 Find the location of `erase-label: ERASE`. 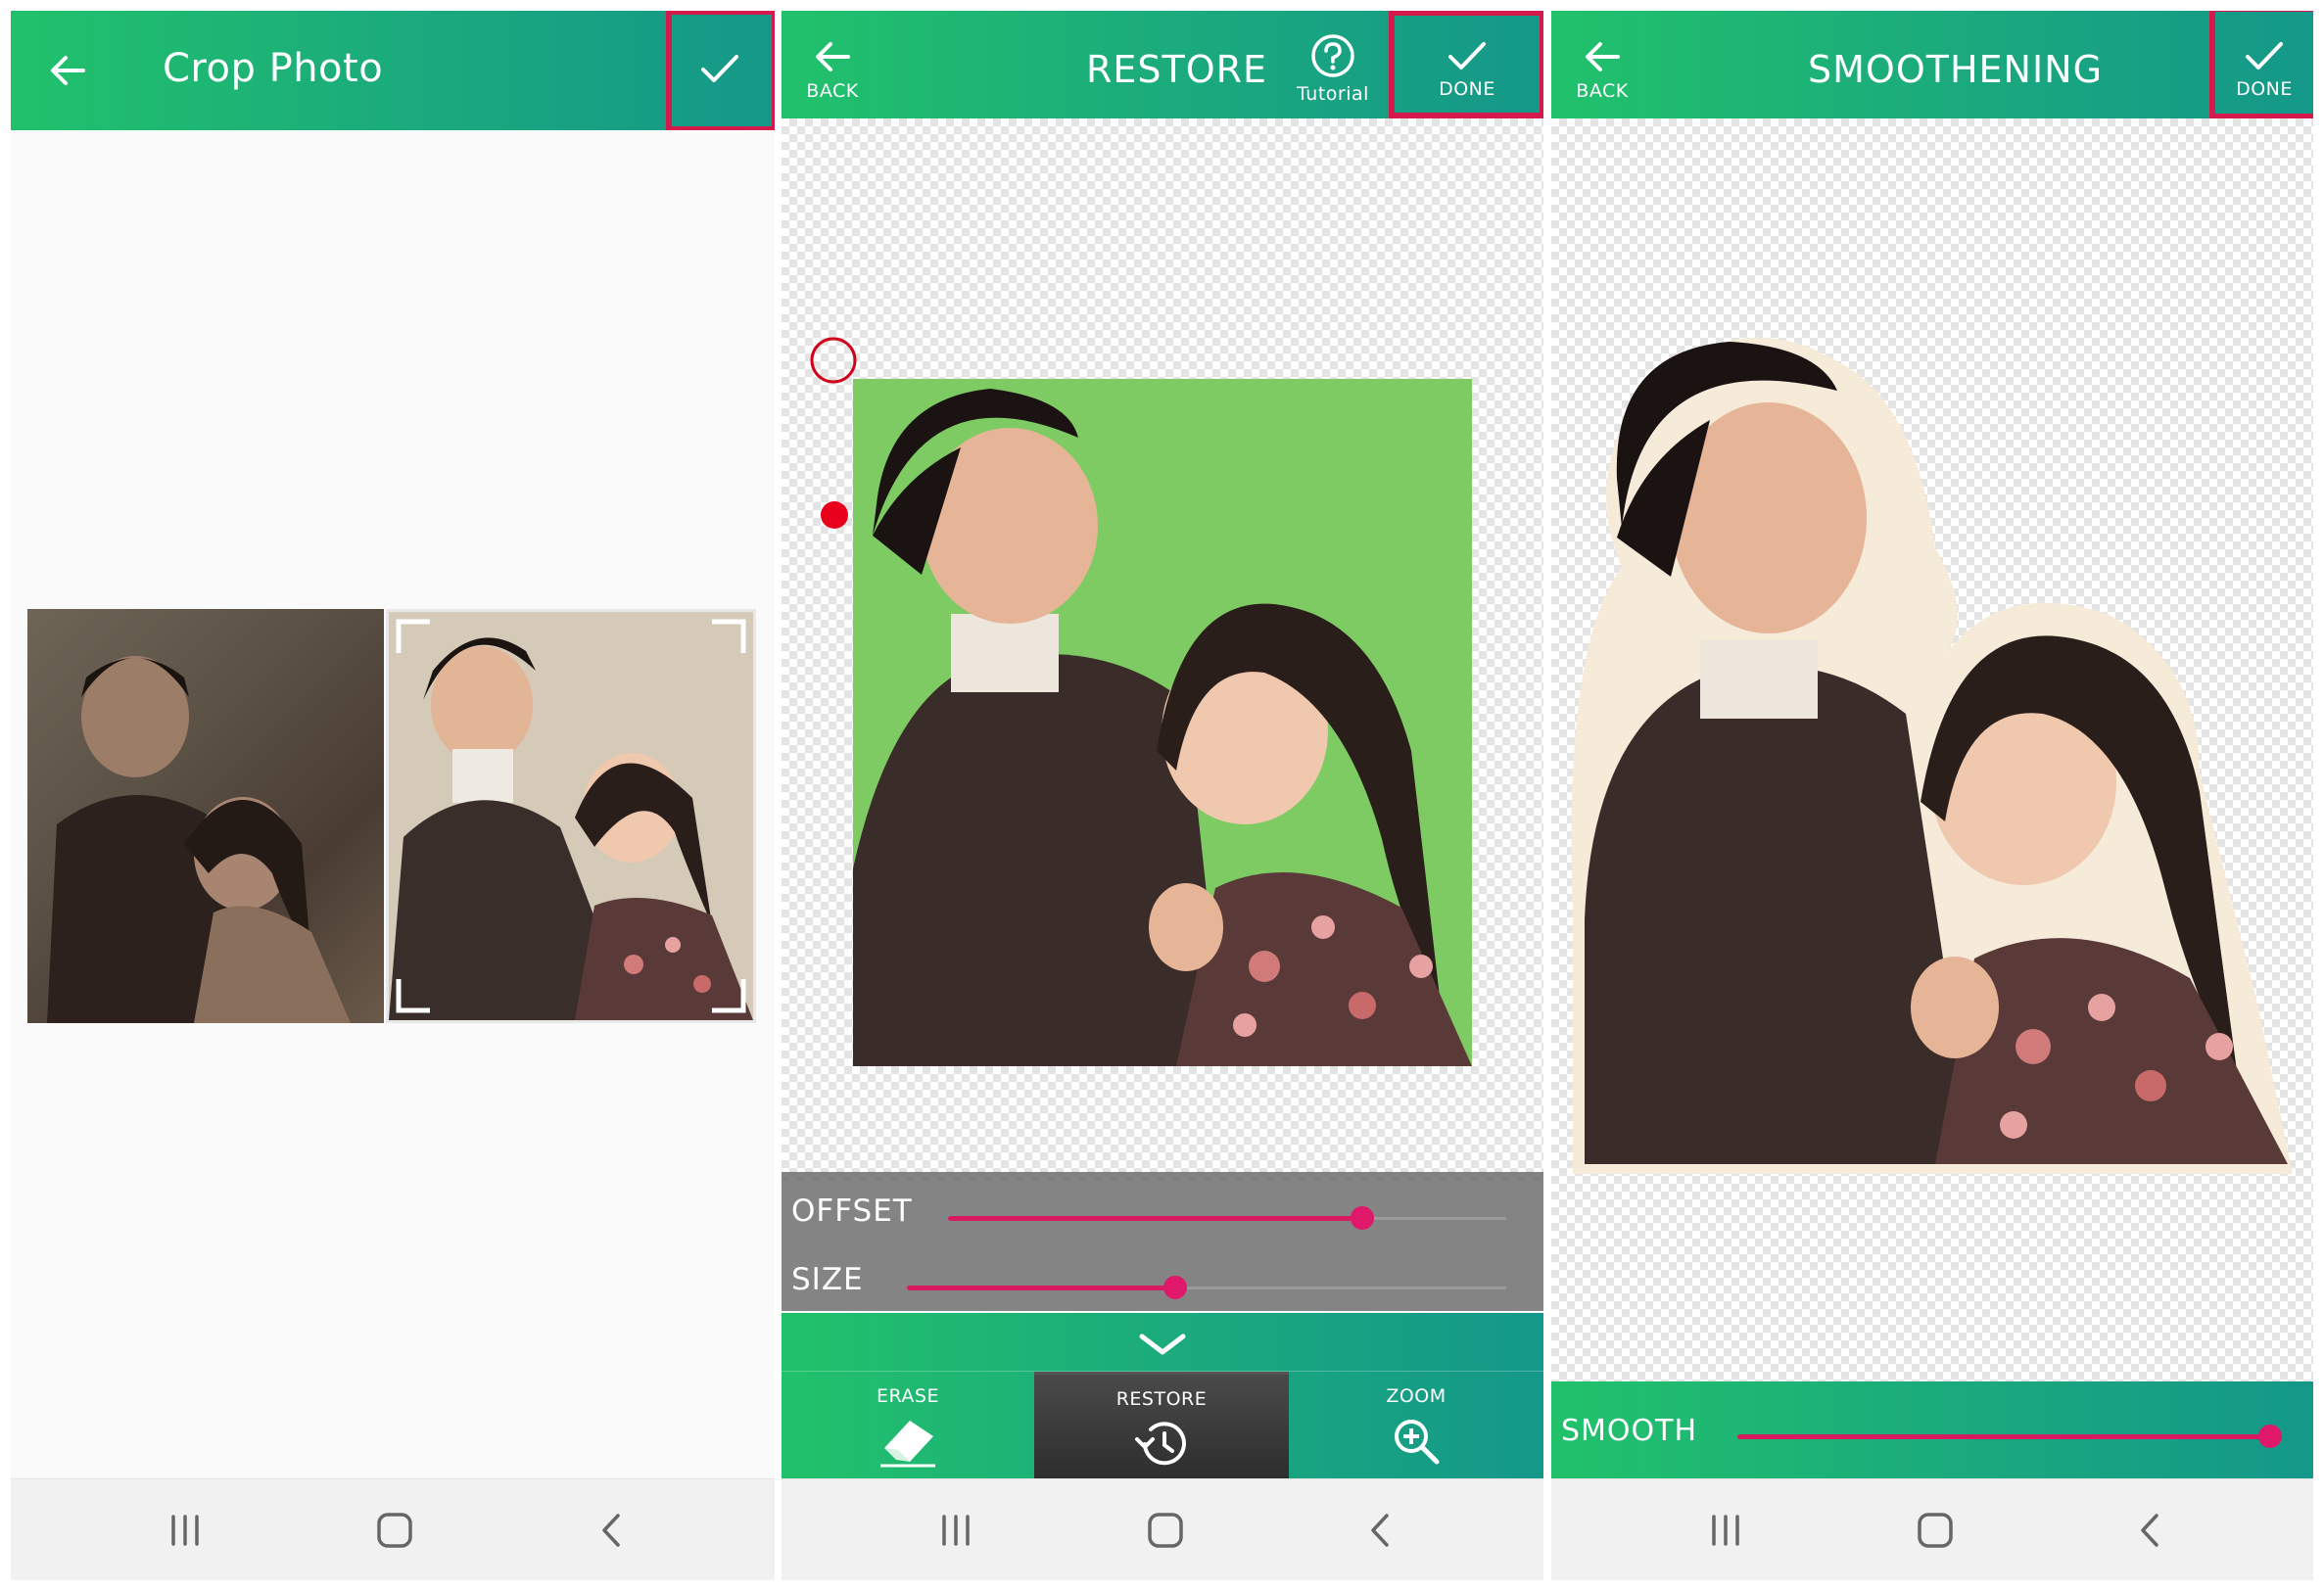

erase-label: ERASE is located at coordinates (908, 1396).